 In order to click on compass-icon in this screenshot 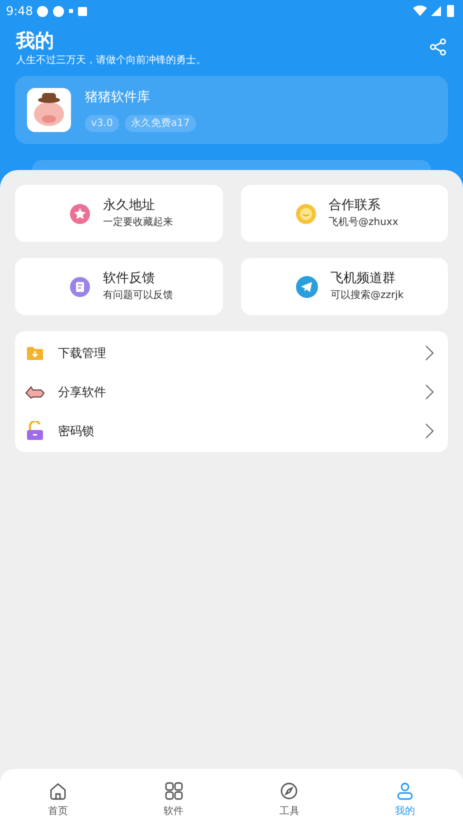, I will do `click(289, 791)`.